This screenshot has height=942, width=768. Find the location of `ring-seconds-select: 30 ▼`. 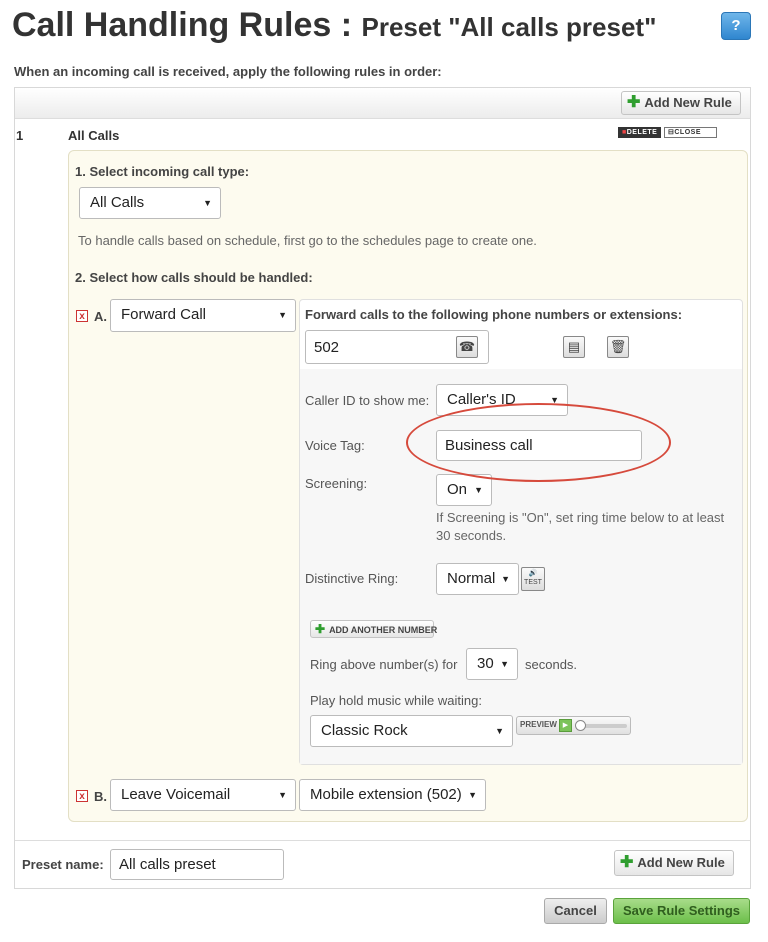

ring-seconds-select: 30 ▼ is located at coordinates (492, 664).